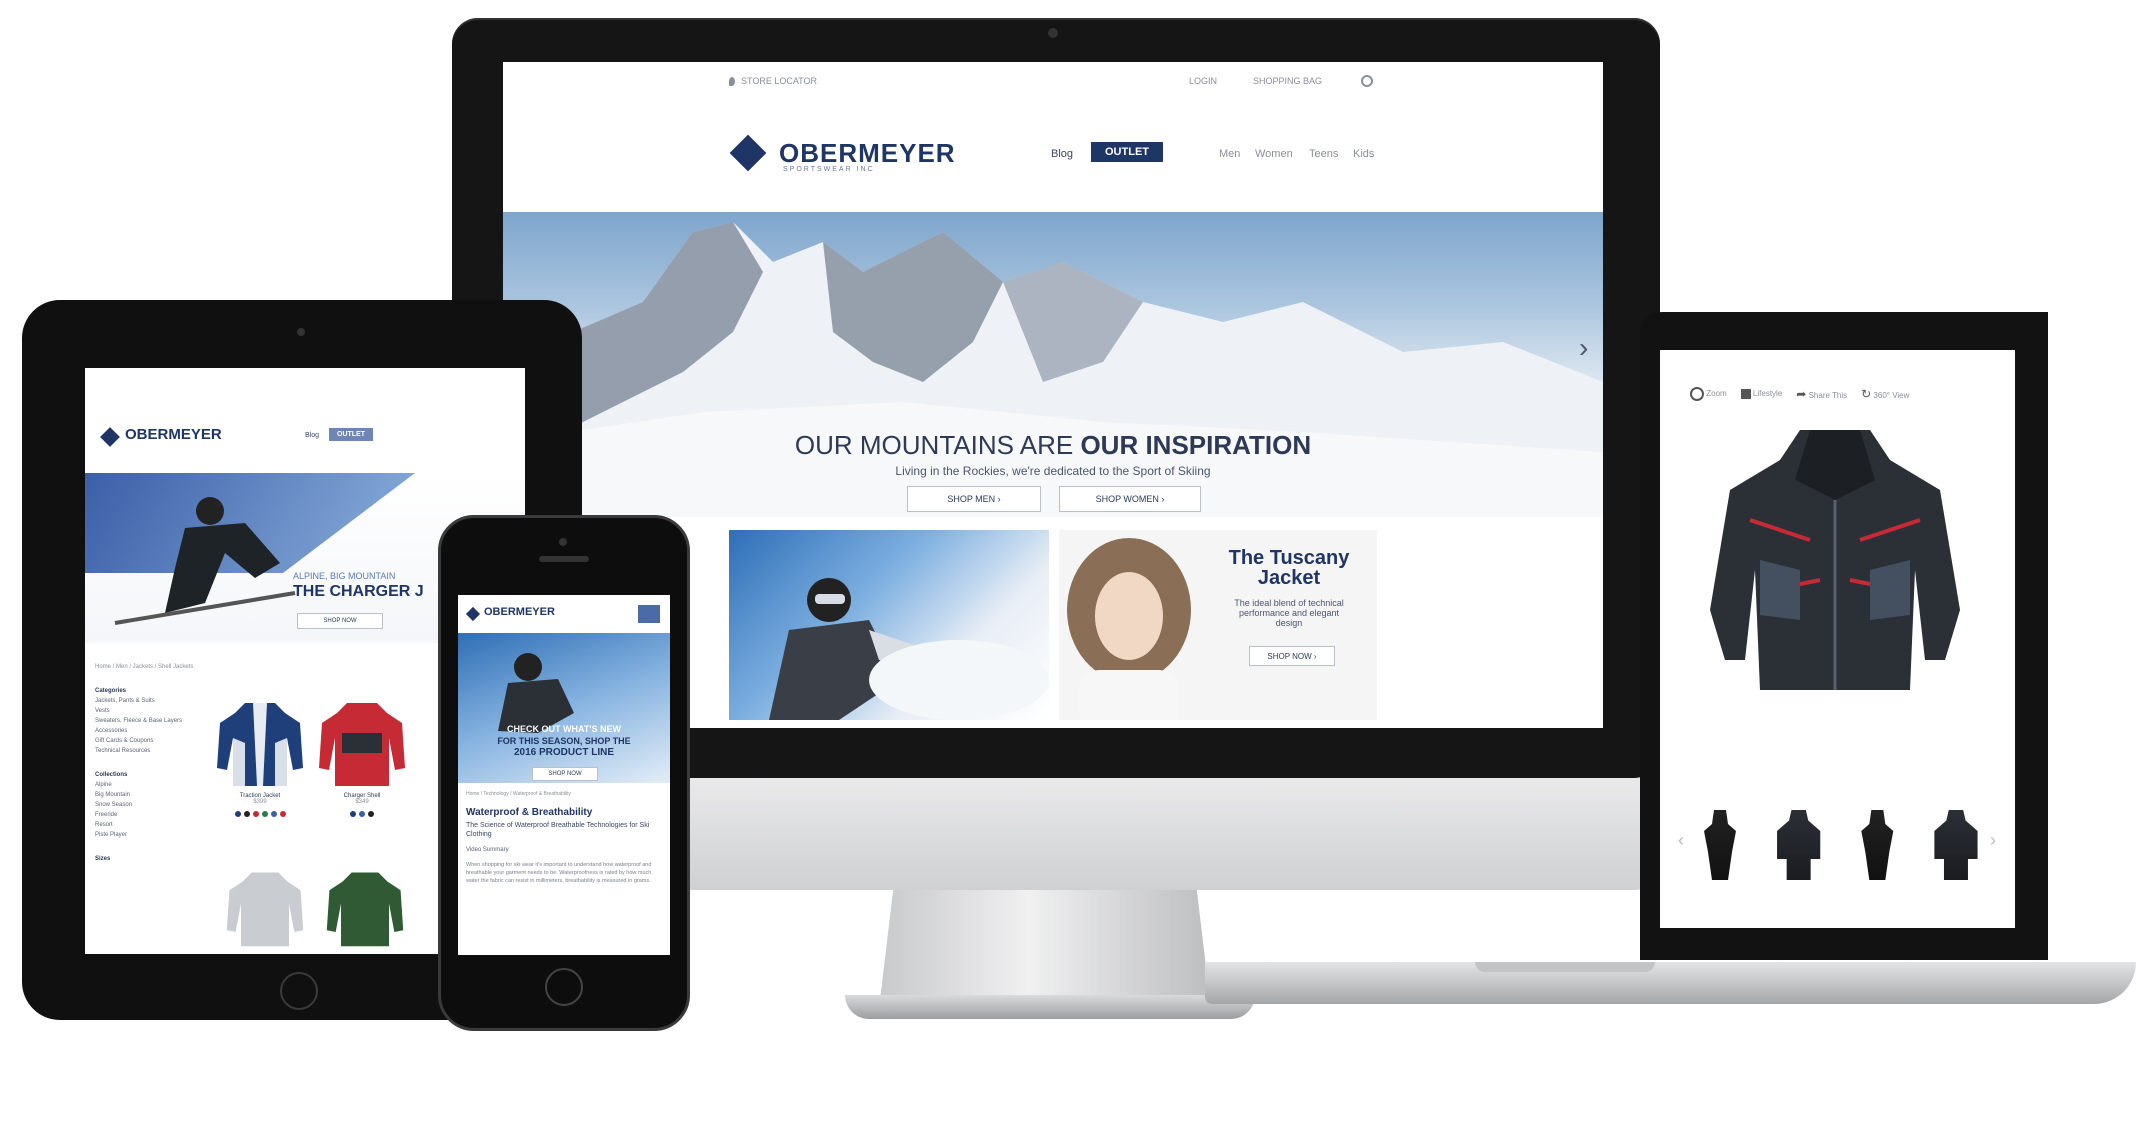 This screenshot has width=2136, height=1133. What do you see at coordinates (889, 625) in the screenshot?
I see `promo-skier` at bounding box center [889, 625].